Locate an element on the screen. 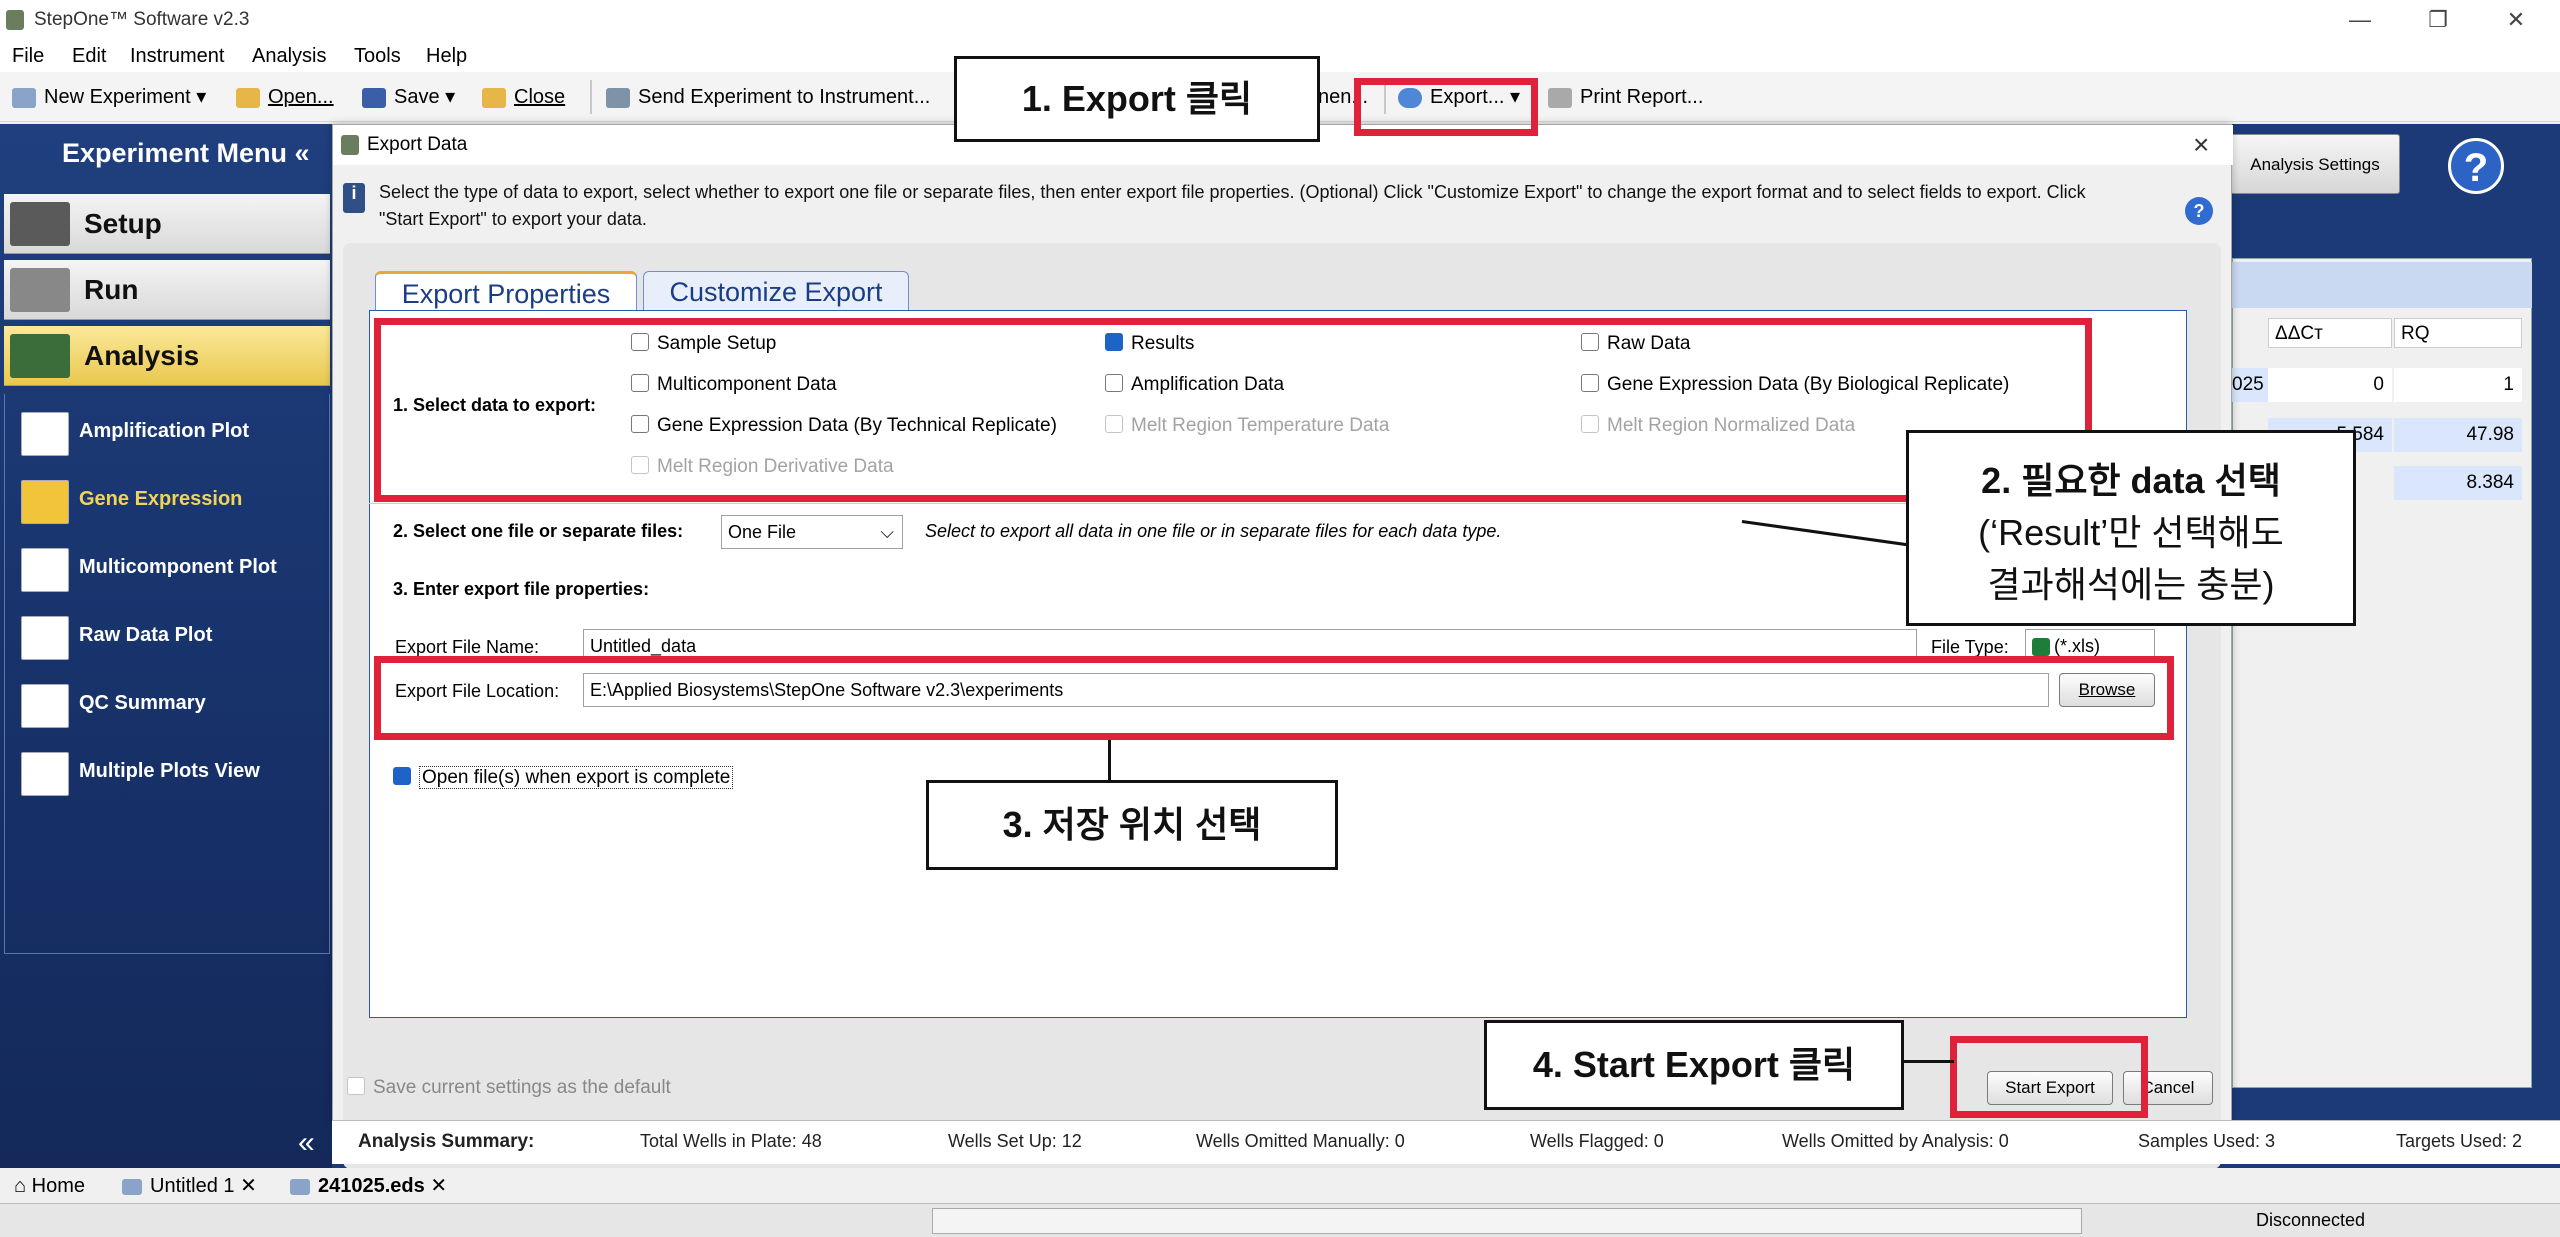 The width and height of the screenshot is (2560, 1237). callout-step2-line1: (‘Result’만 선택해도 is located at coordinates (2131, 532).